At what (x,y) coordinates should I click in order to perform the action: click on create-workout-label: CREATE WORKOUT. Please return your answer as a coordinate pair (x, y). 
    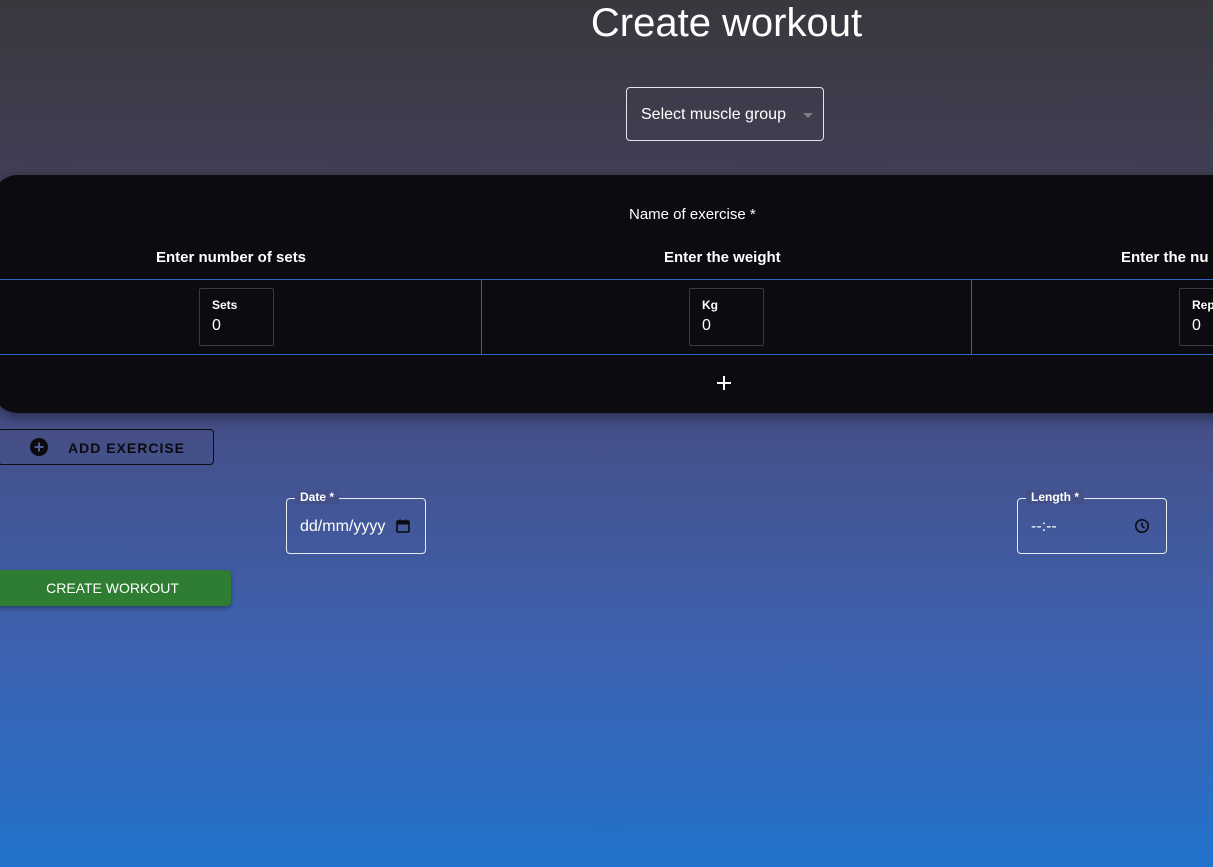
    Looking at the image, I should click on (112, 588).